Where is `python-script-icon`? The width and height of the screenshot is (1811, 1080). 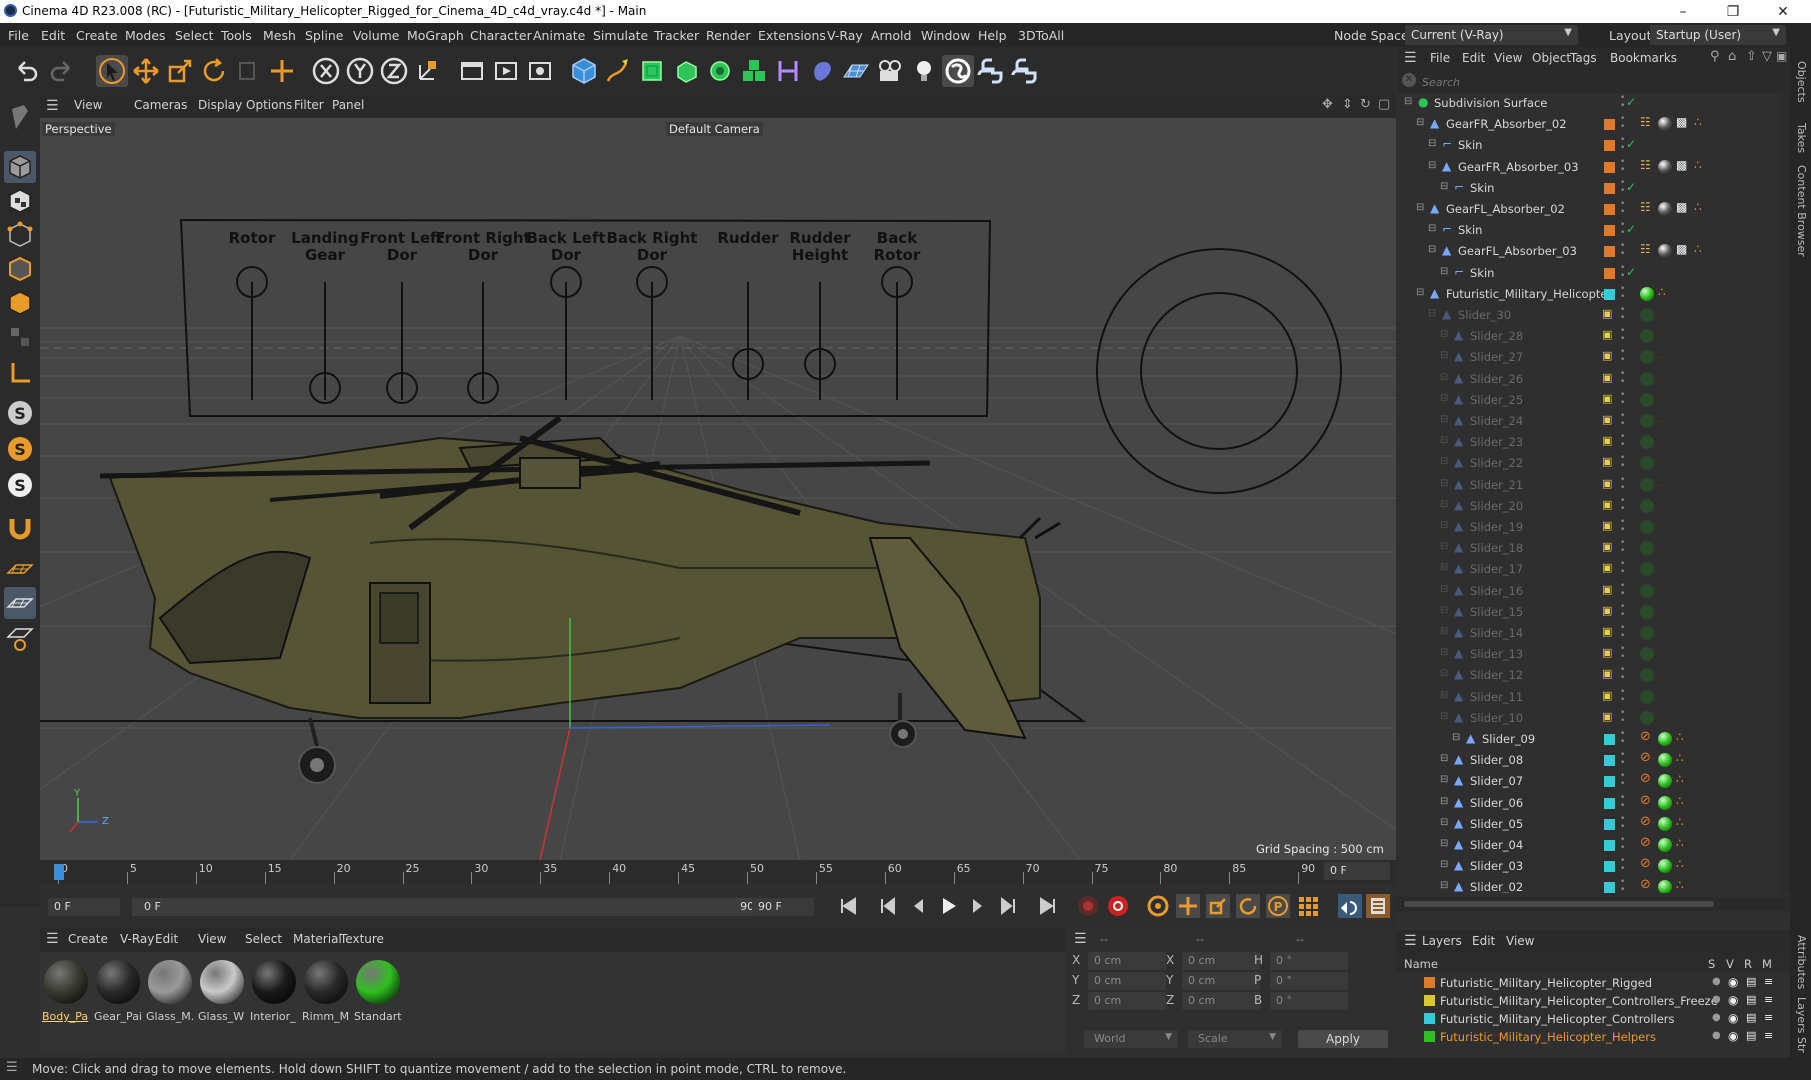
python-script-icon is located at coordinates (1026, 71).